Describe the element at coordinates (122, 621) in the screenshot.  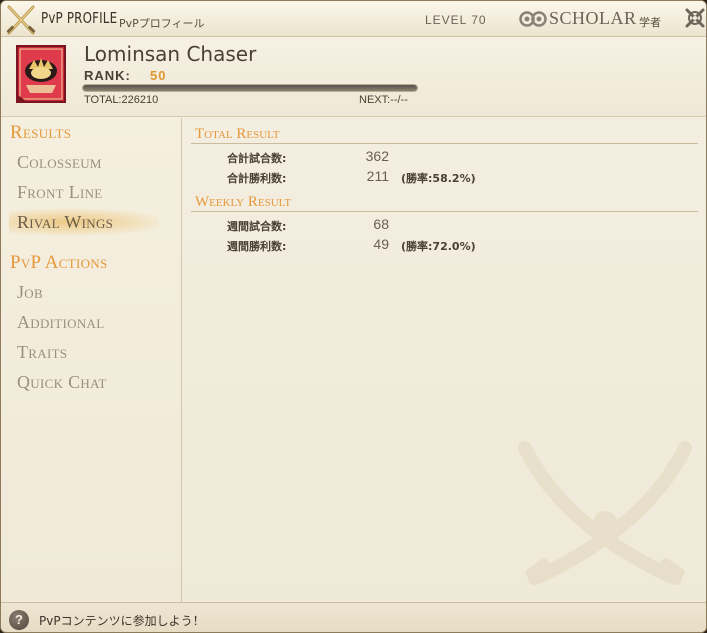
I see `footer-message: PvPコンテンツに参加しよう！` at that location.